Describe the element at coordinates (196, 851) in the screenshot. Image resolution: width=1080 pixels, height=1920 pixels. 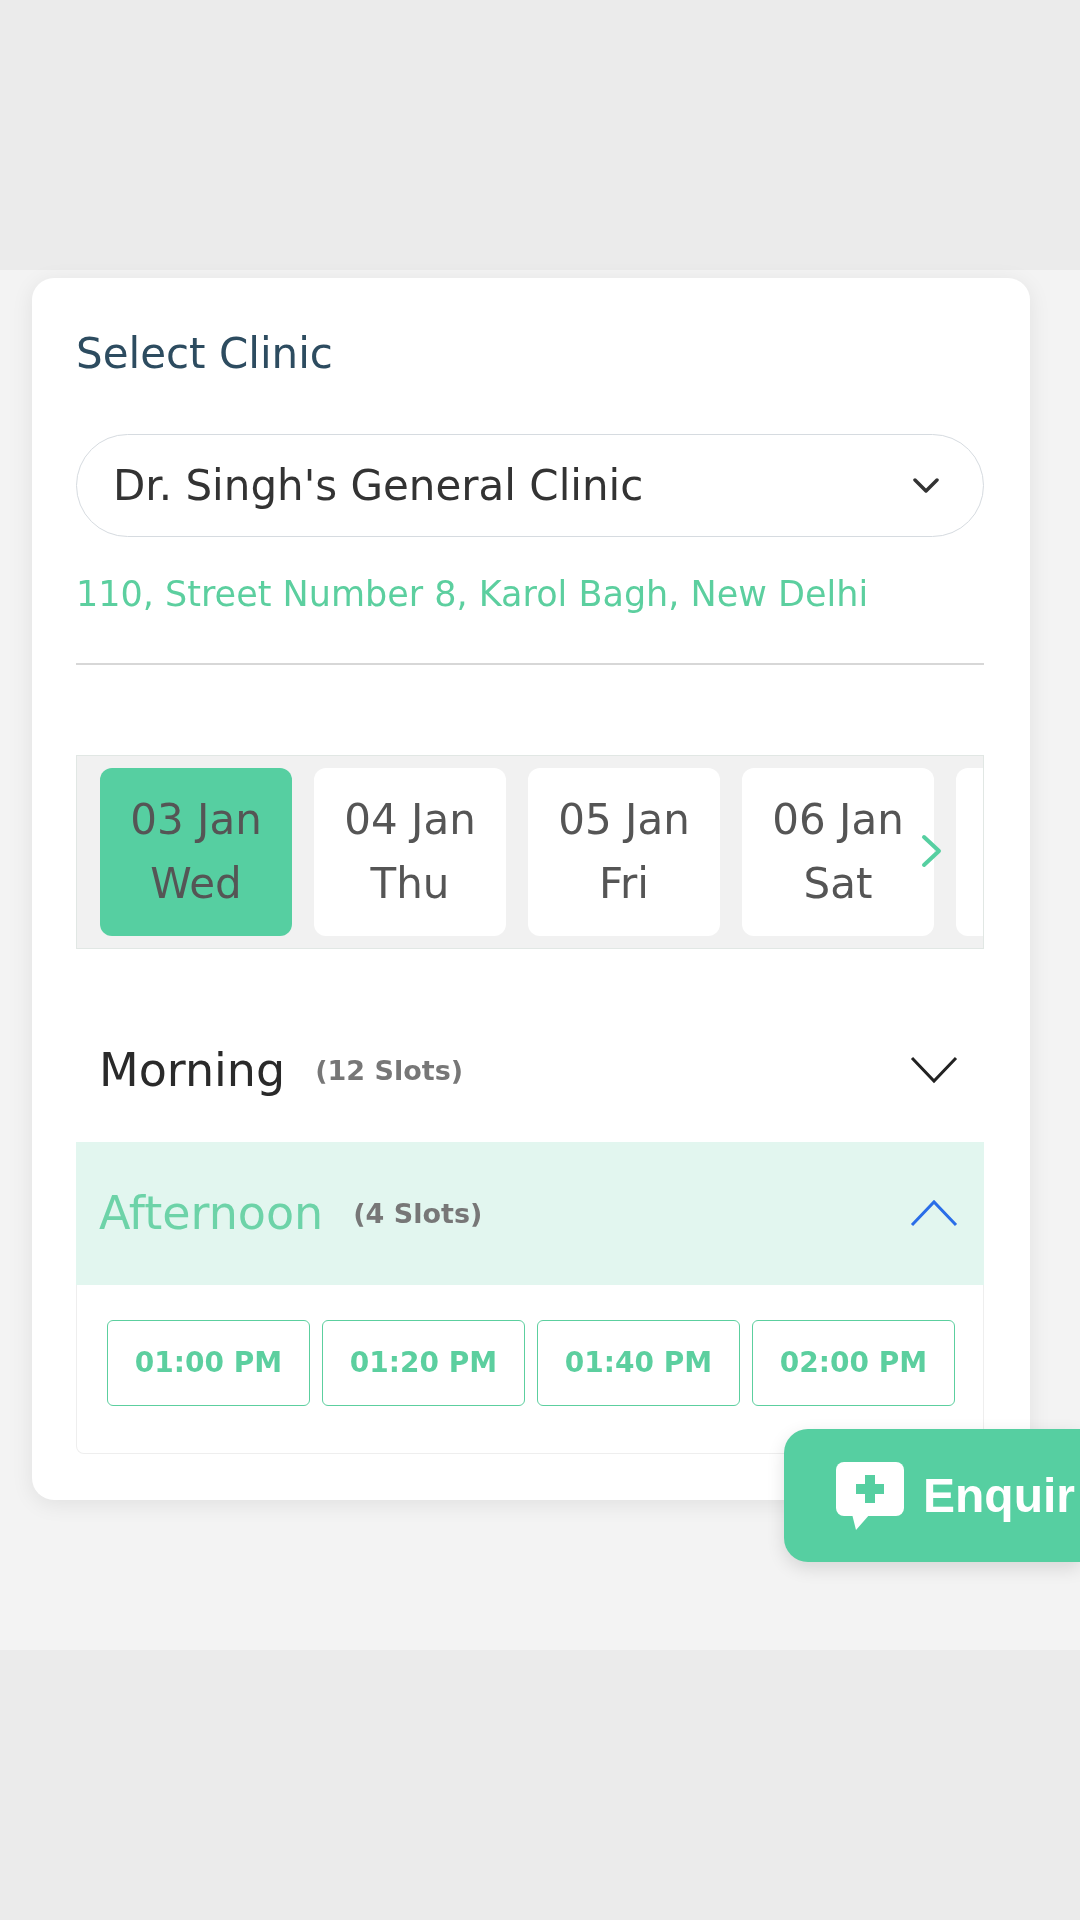
I see `date-card: 03 Jan Wed` at that location.